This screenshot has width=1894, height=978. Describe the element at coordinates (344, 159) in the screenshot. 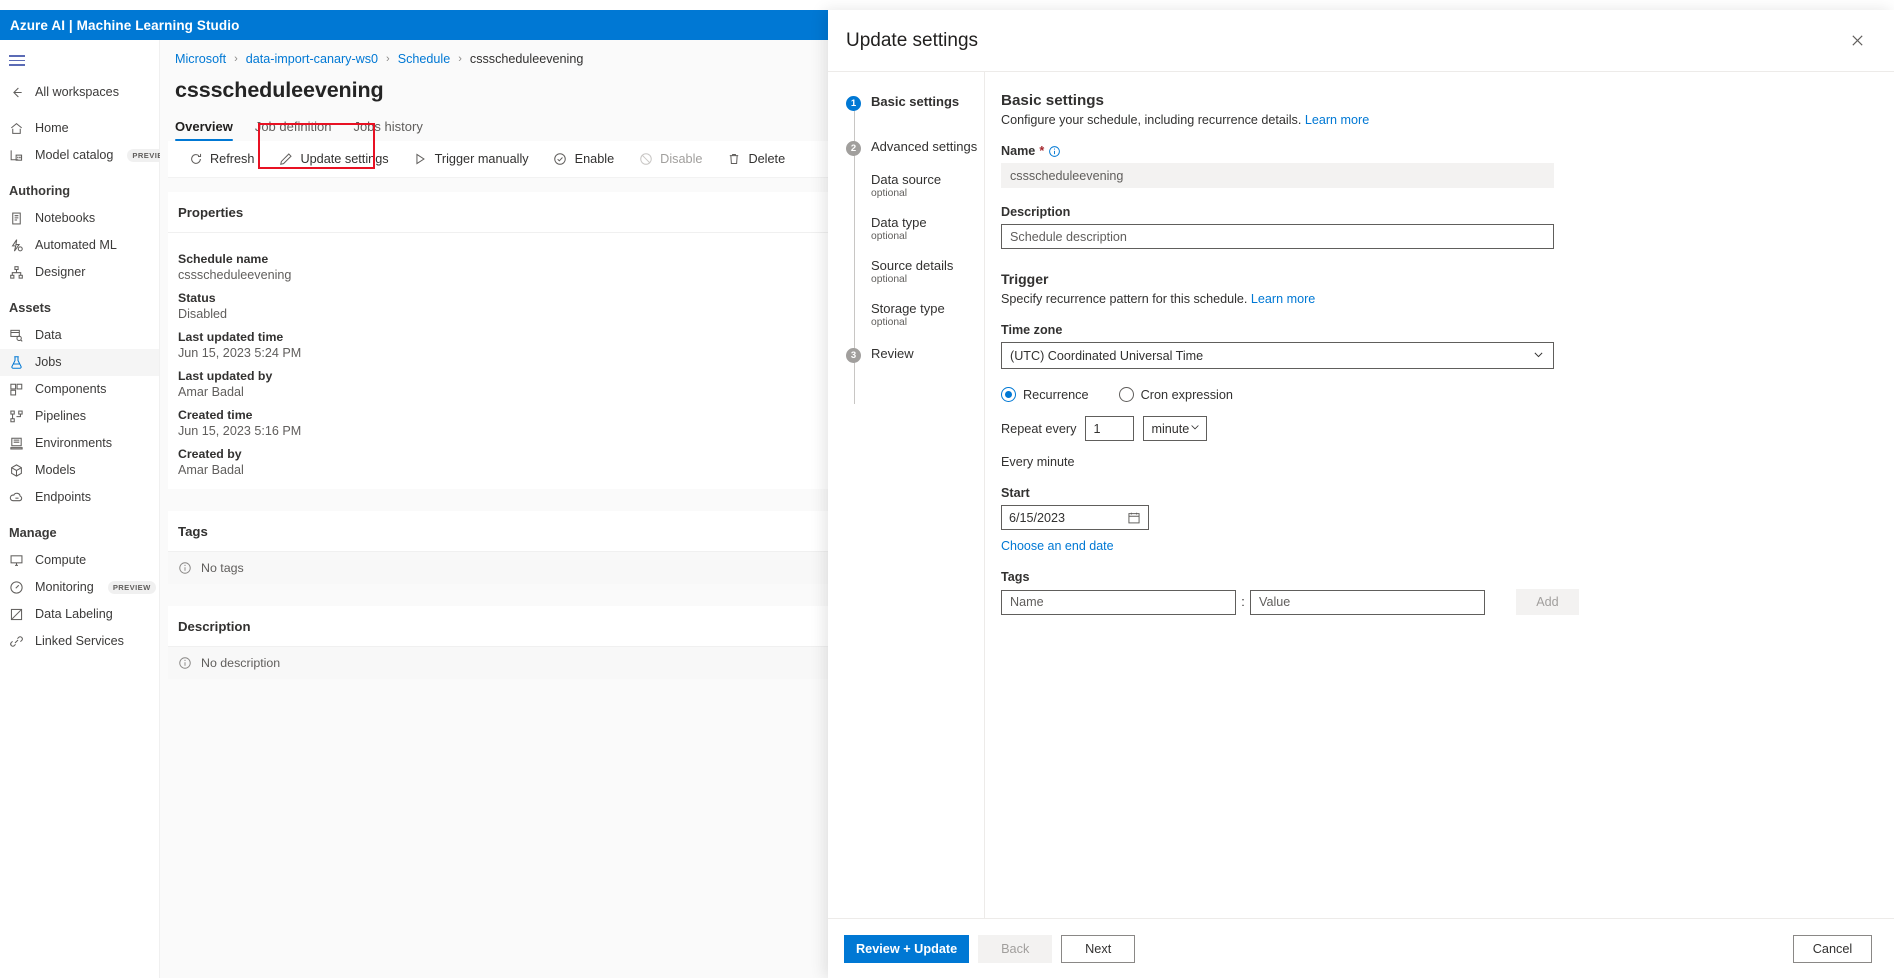

I see `update-settings-label: Update settings` at that location.